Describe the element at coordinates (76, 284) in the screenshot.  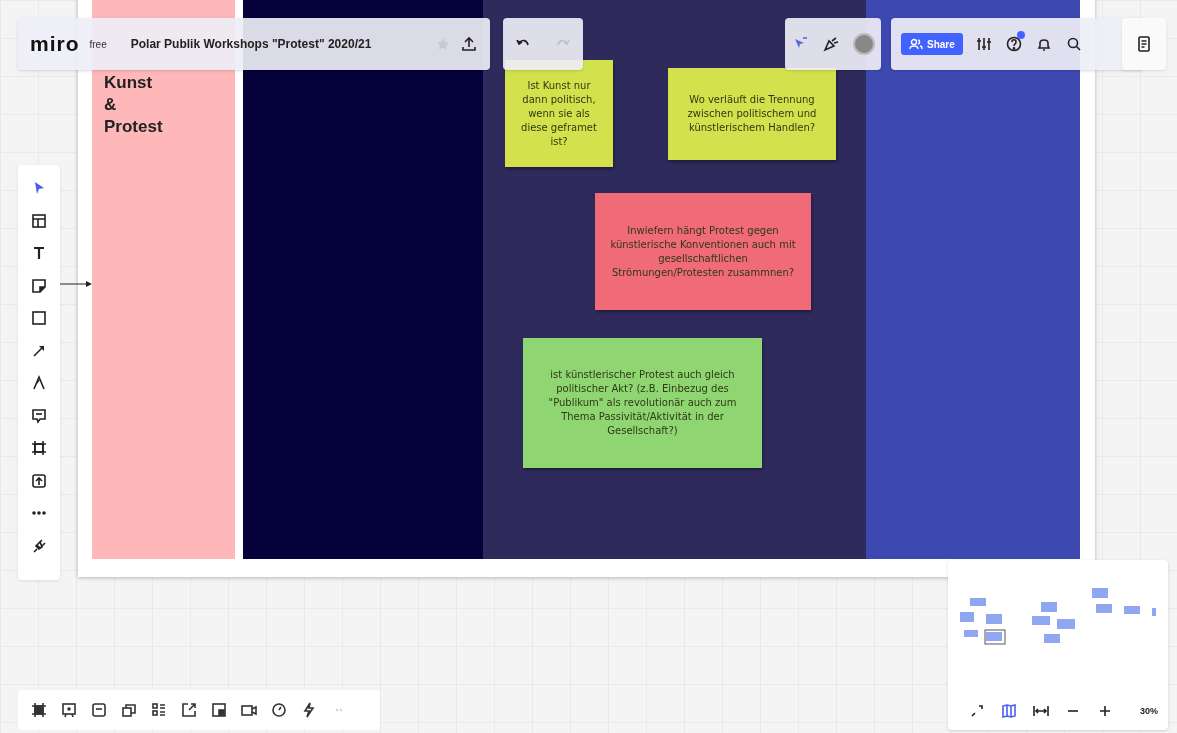
I see `connector-arrow` at that location.